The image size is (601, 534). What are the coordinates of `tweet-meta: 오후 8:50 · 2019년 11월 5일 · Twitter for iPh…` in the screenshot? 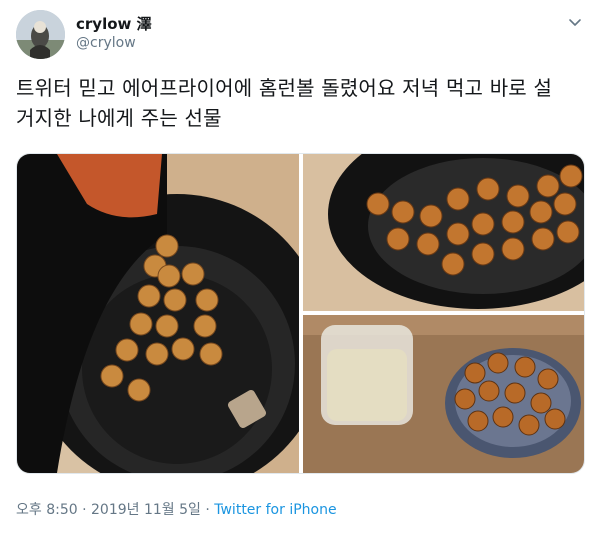 It's located at (176, 509).